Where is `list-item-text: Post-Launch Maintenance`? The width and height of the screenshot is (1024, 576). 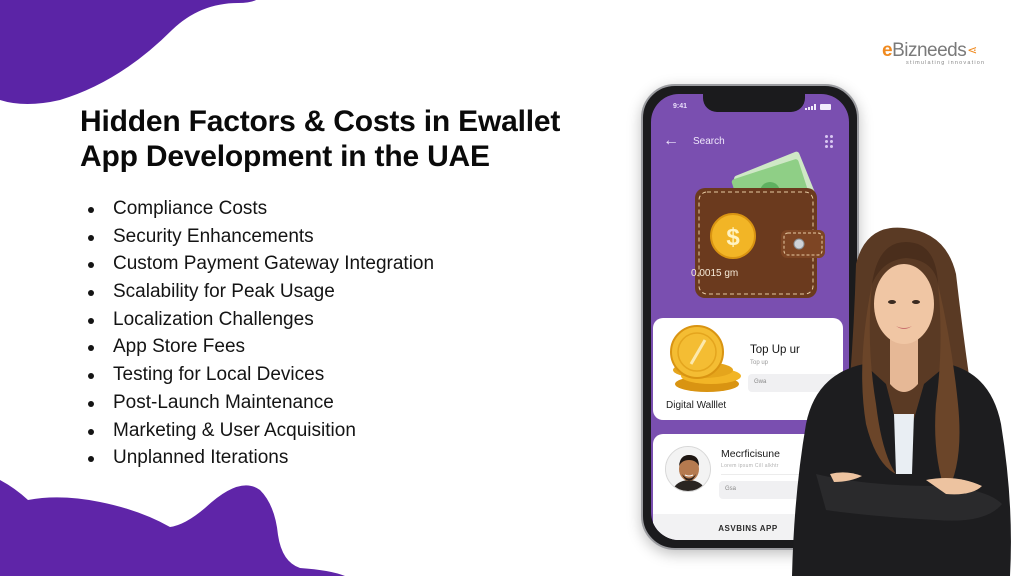
list-item-text: Post-Launch Maintenance is located at coordinates (223, 402).